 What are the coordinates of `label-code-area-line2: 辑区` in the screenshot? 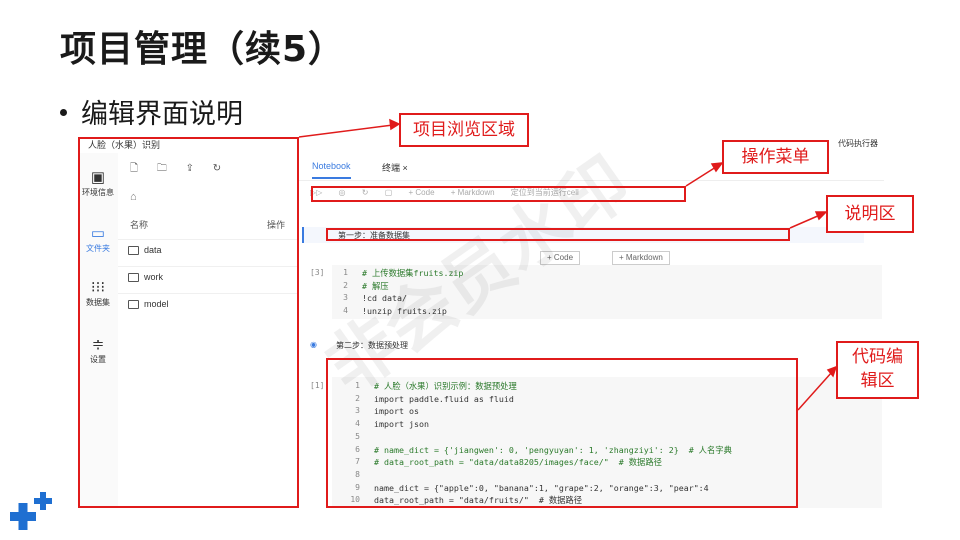 It's located at (877, 381).